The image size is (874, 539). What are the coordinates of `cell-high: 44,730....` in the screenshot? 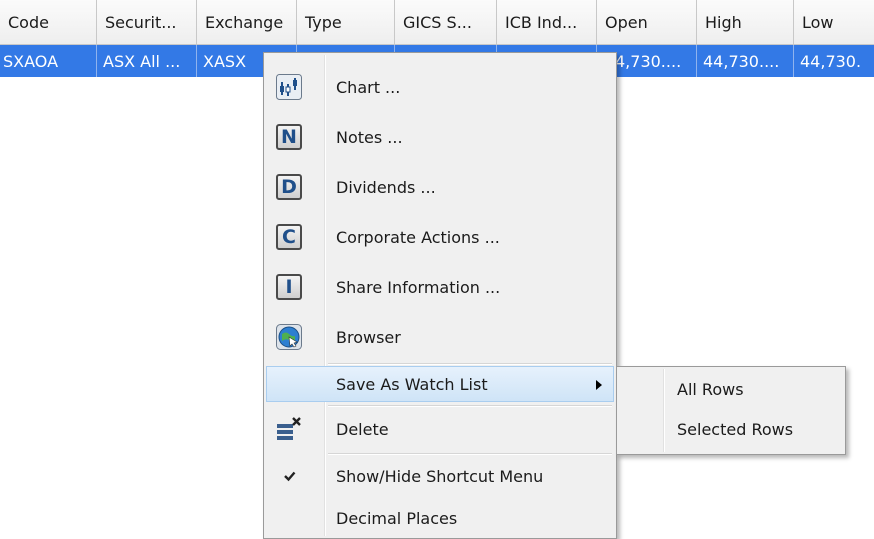 It's located at (745, 61).